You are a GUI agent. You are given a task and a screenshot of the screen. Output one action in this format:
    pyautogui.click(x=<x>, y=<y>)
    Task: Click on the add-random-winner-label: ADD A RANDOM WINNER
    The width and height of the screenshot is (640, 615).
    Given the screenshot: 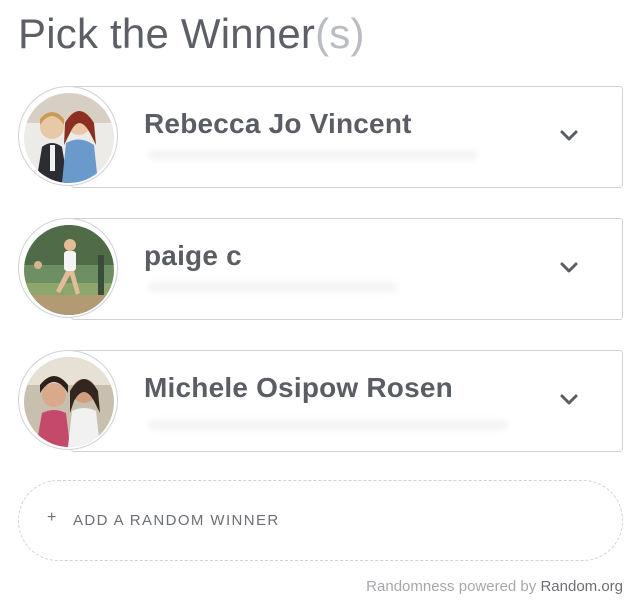 What is the action you would take?
    pyautogui.click(x=176, y=520)
    